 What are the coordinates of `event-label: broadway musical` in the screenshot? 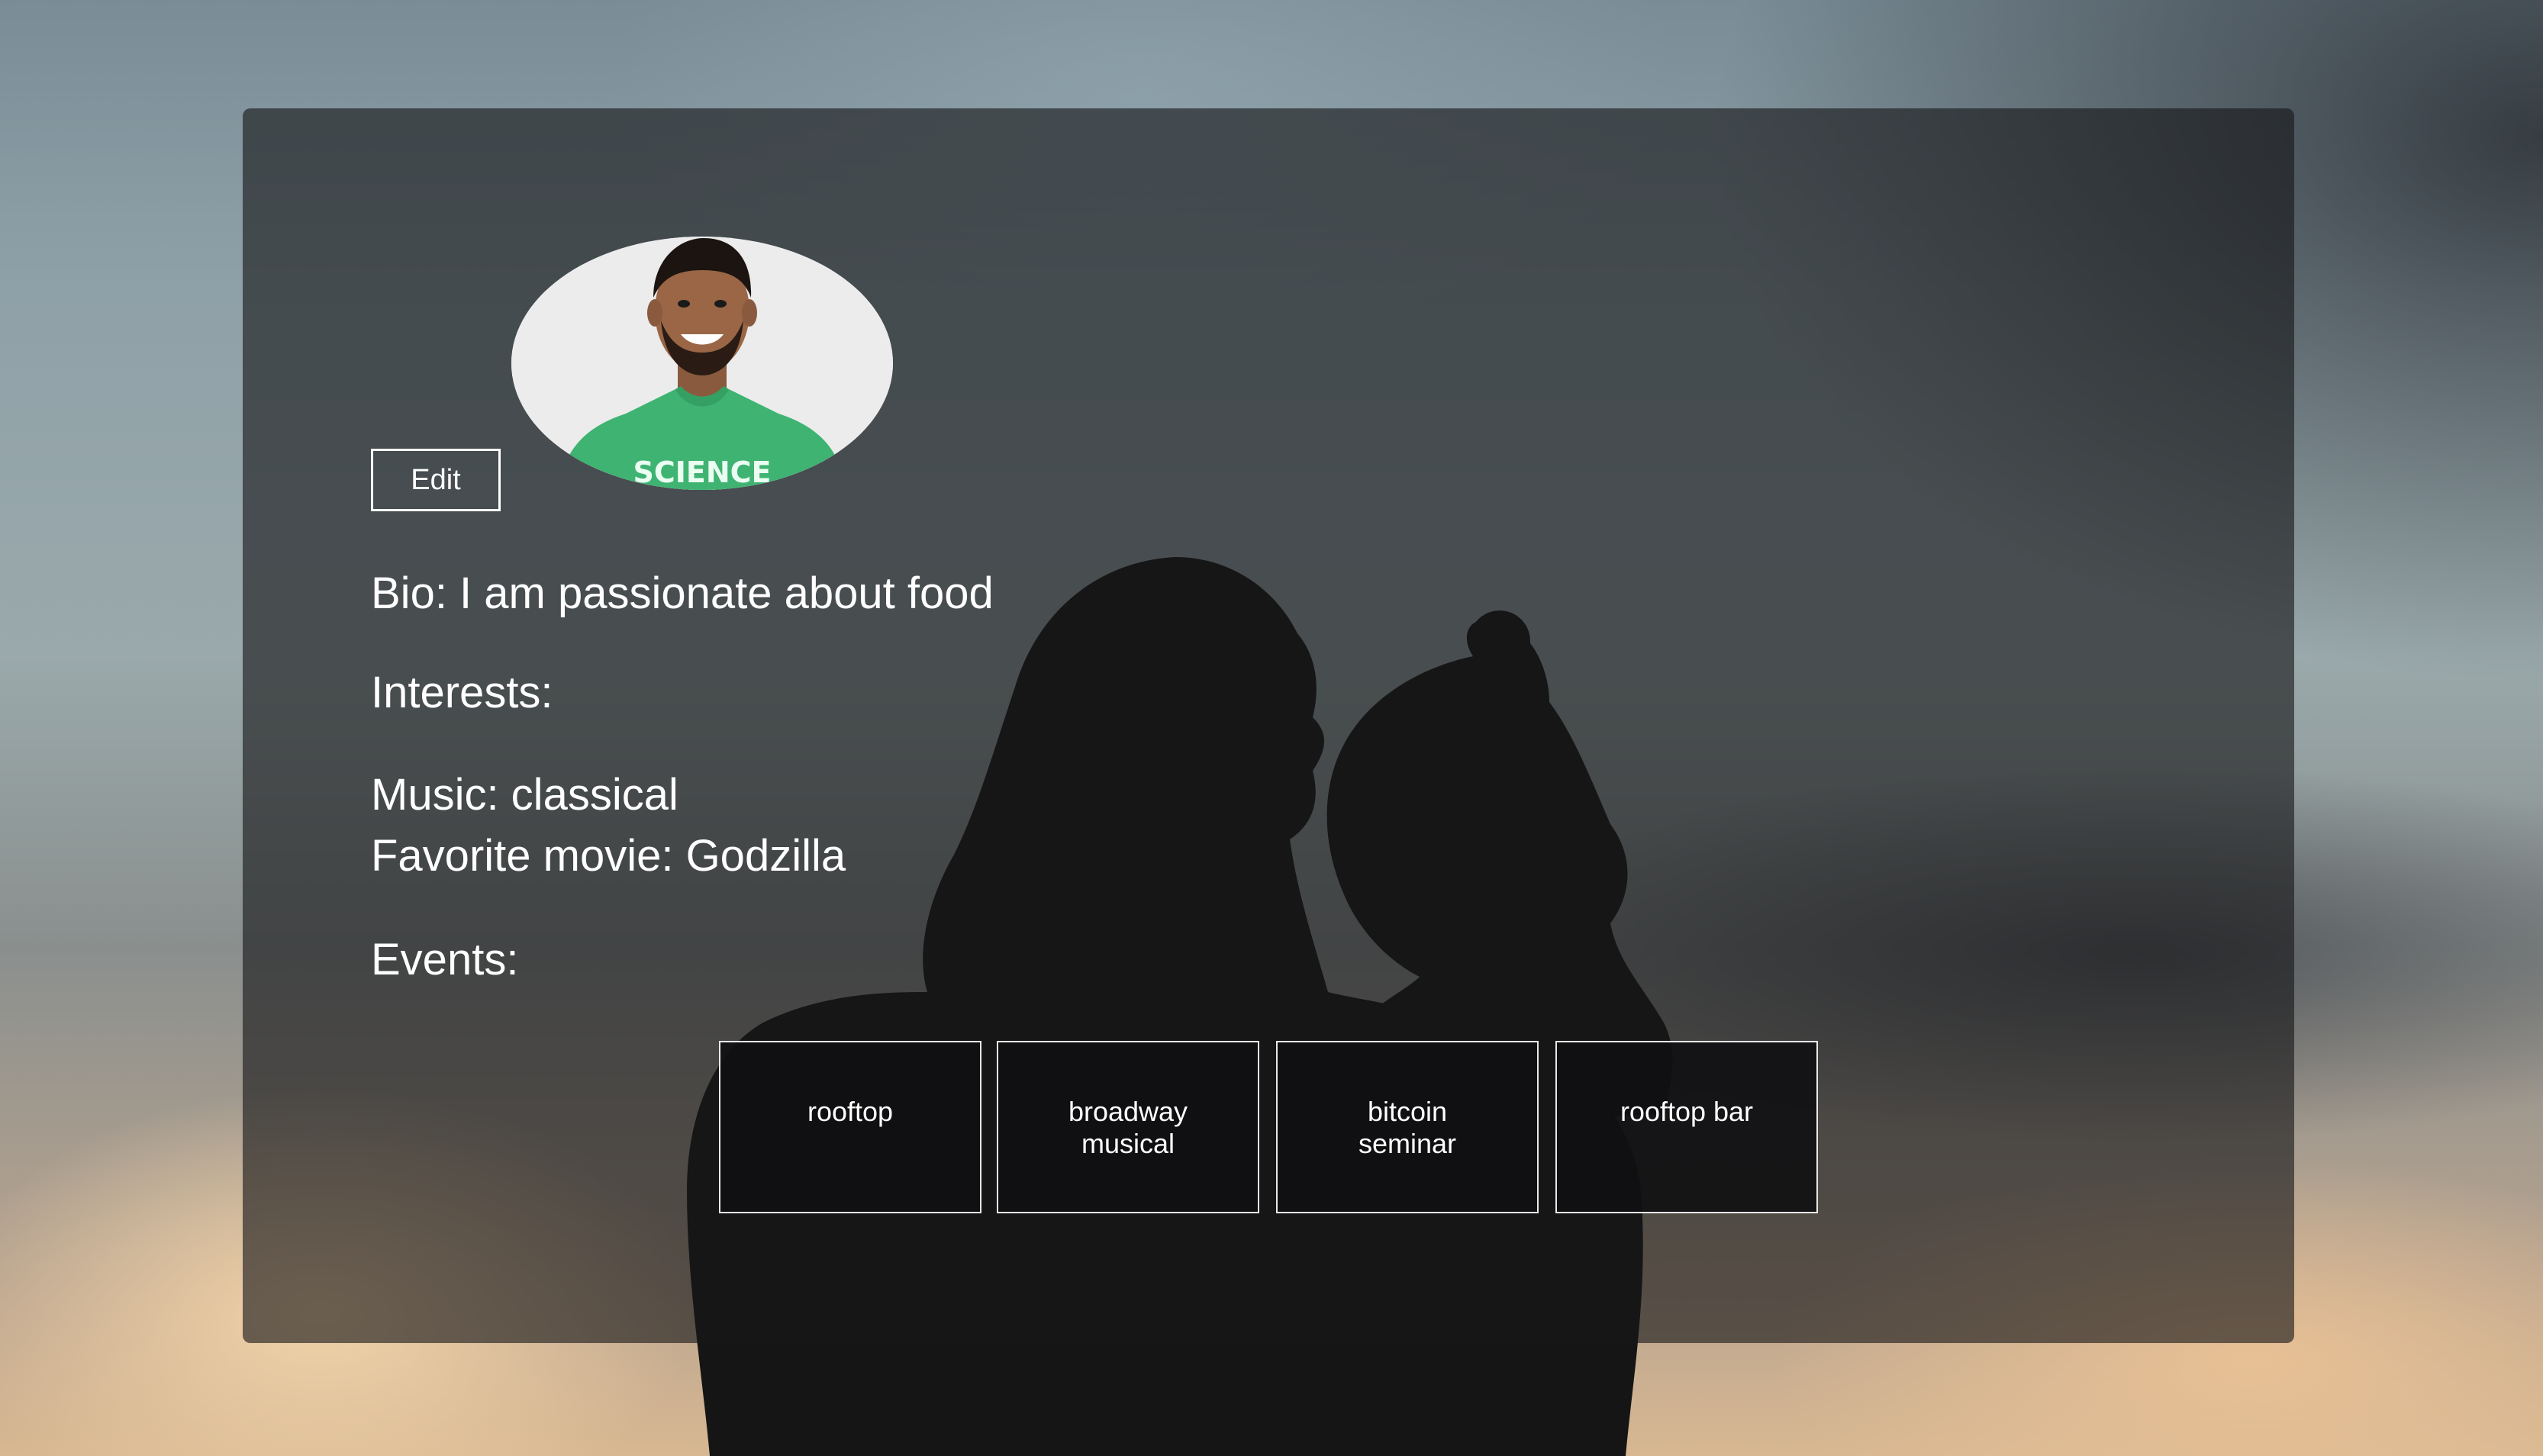 It's located at (1128, 1127).